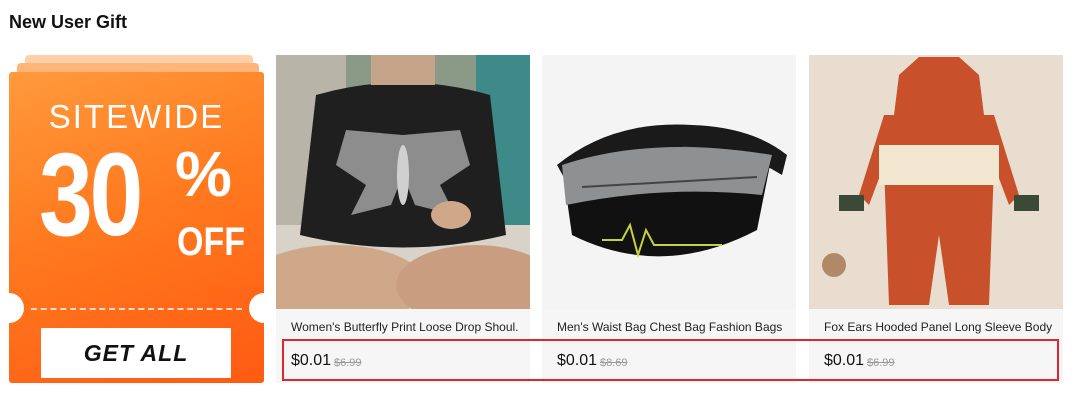 The image size is (1080, 401). What do you see at coordinates (136, 353) in the screenshot?
I see `get-all-button: GET ALL` at bounding box center [136, 353].